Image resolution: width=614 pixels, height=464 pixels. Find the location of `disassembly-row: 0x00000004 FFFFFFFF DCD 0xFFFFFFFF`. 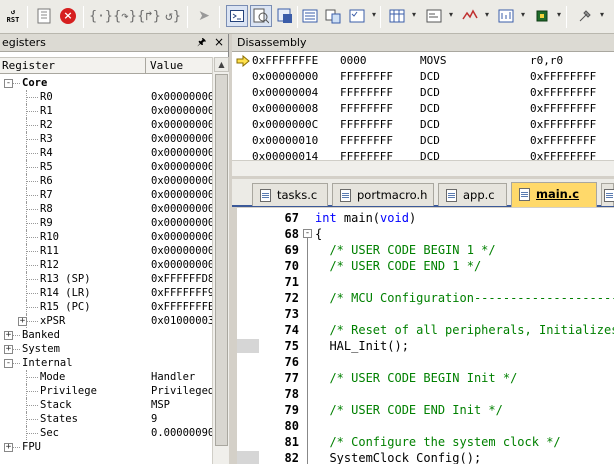

disassembly-row: 0x00000004 FFFFFFFF DCD 0xFFFFFFFF is located at coordinates (423, 93).